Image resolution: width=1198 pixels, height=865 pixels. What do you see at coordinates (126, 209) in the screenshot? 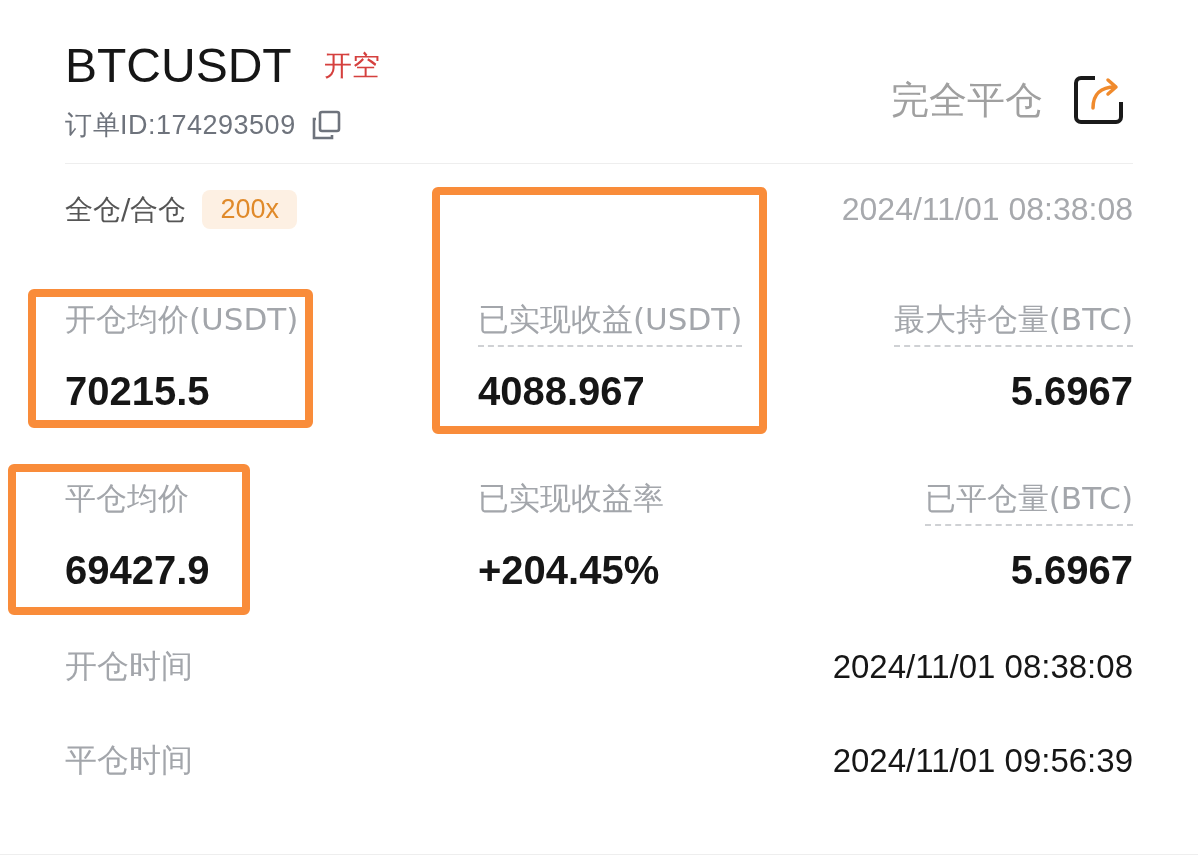
I see `margin-mode: 全仓/合仓` at bounding box center [126, 209].